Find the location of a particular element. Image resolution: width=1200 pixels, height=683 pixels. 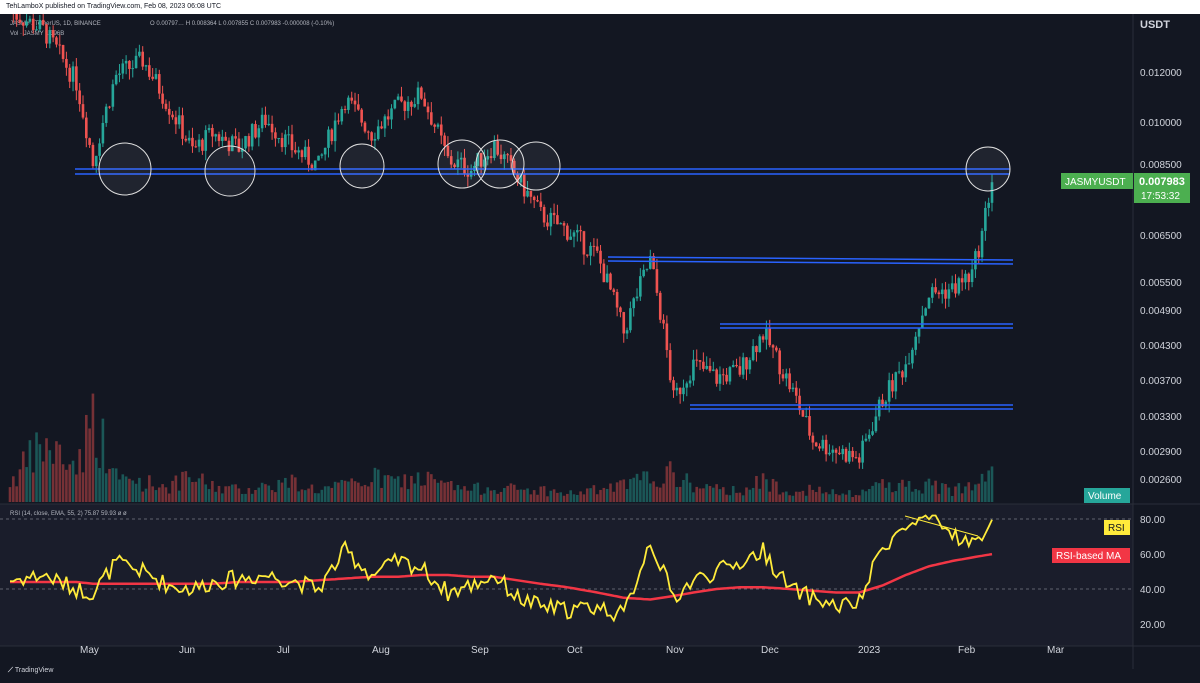

rsi-badge-text: RSI is located at coordinates (1116, 528).